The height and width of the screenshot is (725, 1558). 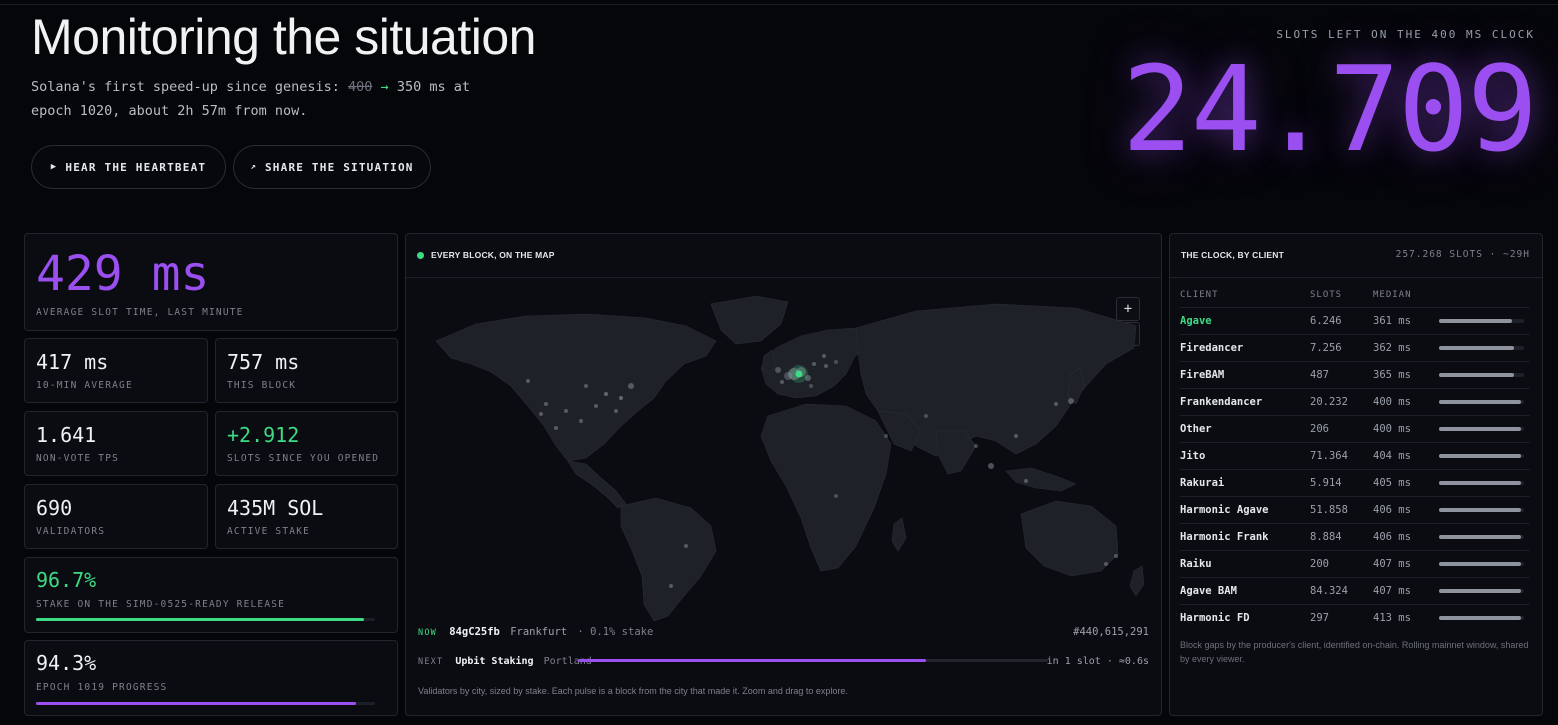 What do you see at coordinates (205, 703) in the screenshot?
I see `epoch-progress-bar` at bounding box center [205, 703].